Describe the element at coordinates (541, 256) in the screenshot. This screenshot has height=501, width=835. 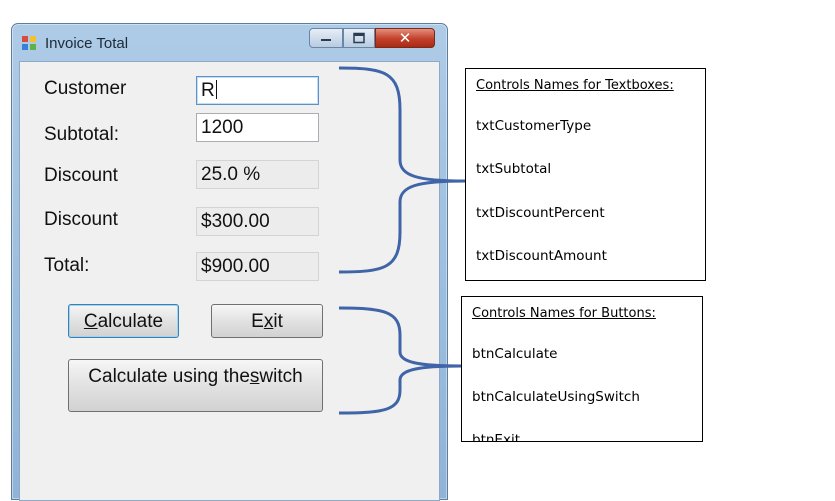
I see `note-item: txtDiscountAmount` at that location.